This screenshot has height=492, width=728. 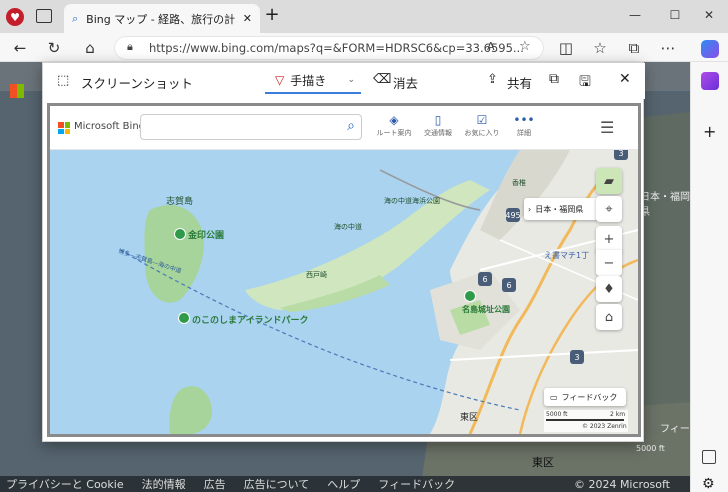 I want to click on erase-label: 消去, so click(x=405, y=82).